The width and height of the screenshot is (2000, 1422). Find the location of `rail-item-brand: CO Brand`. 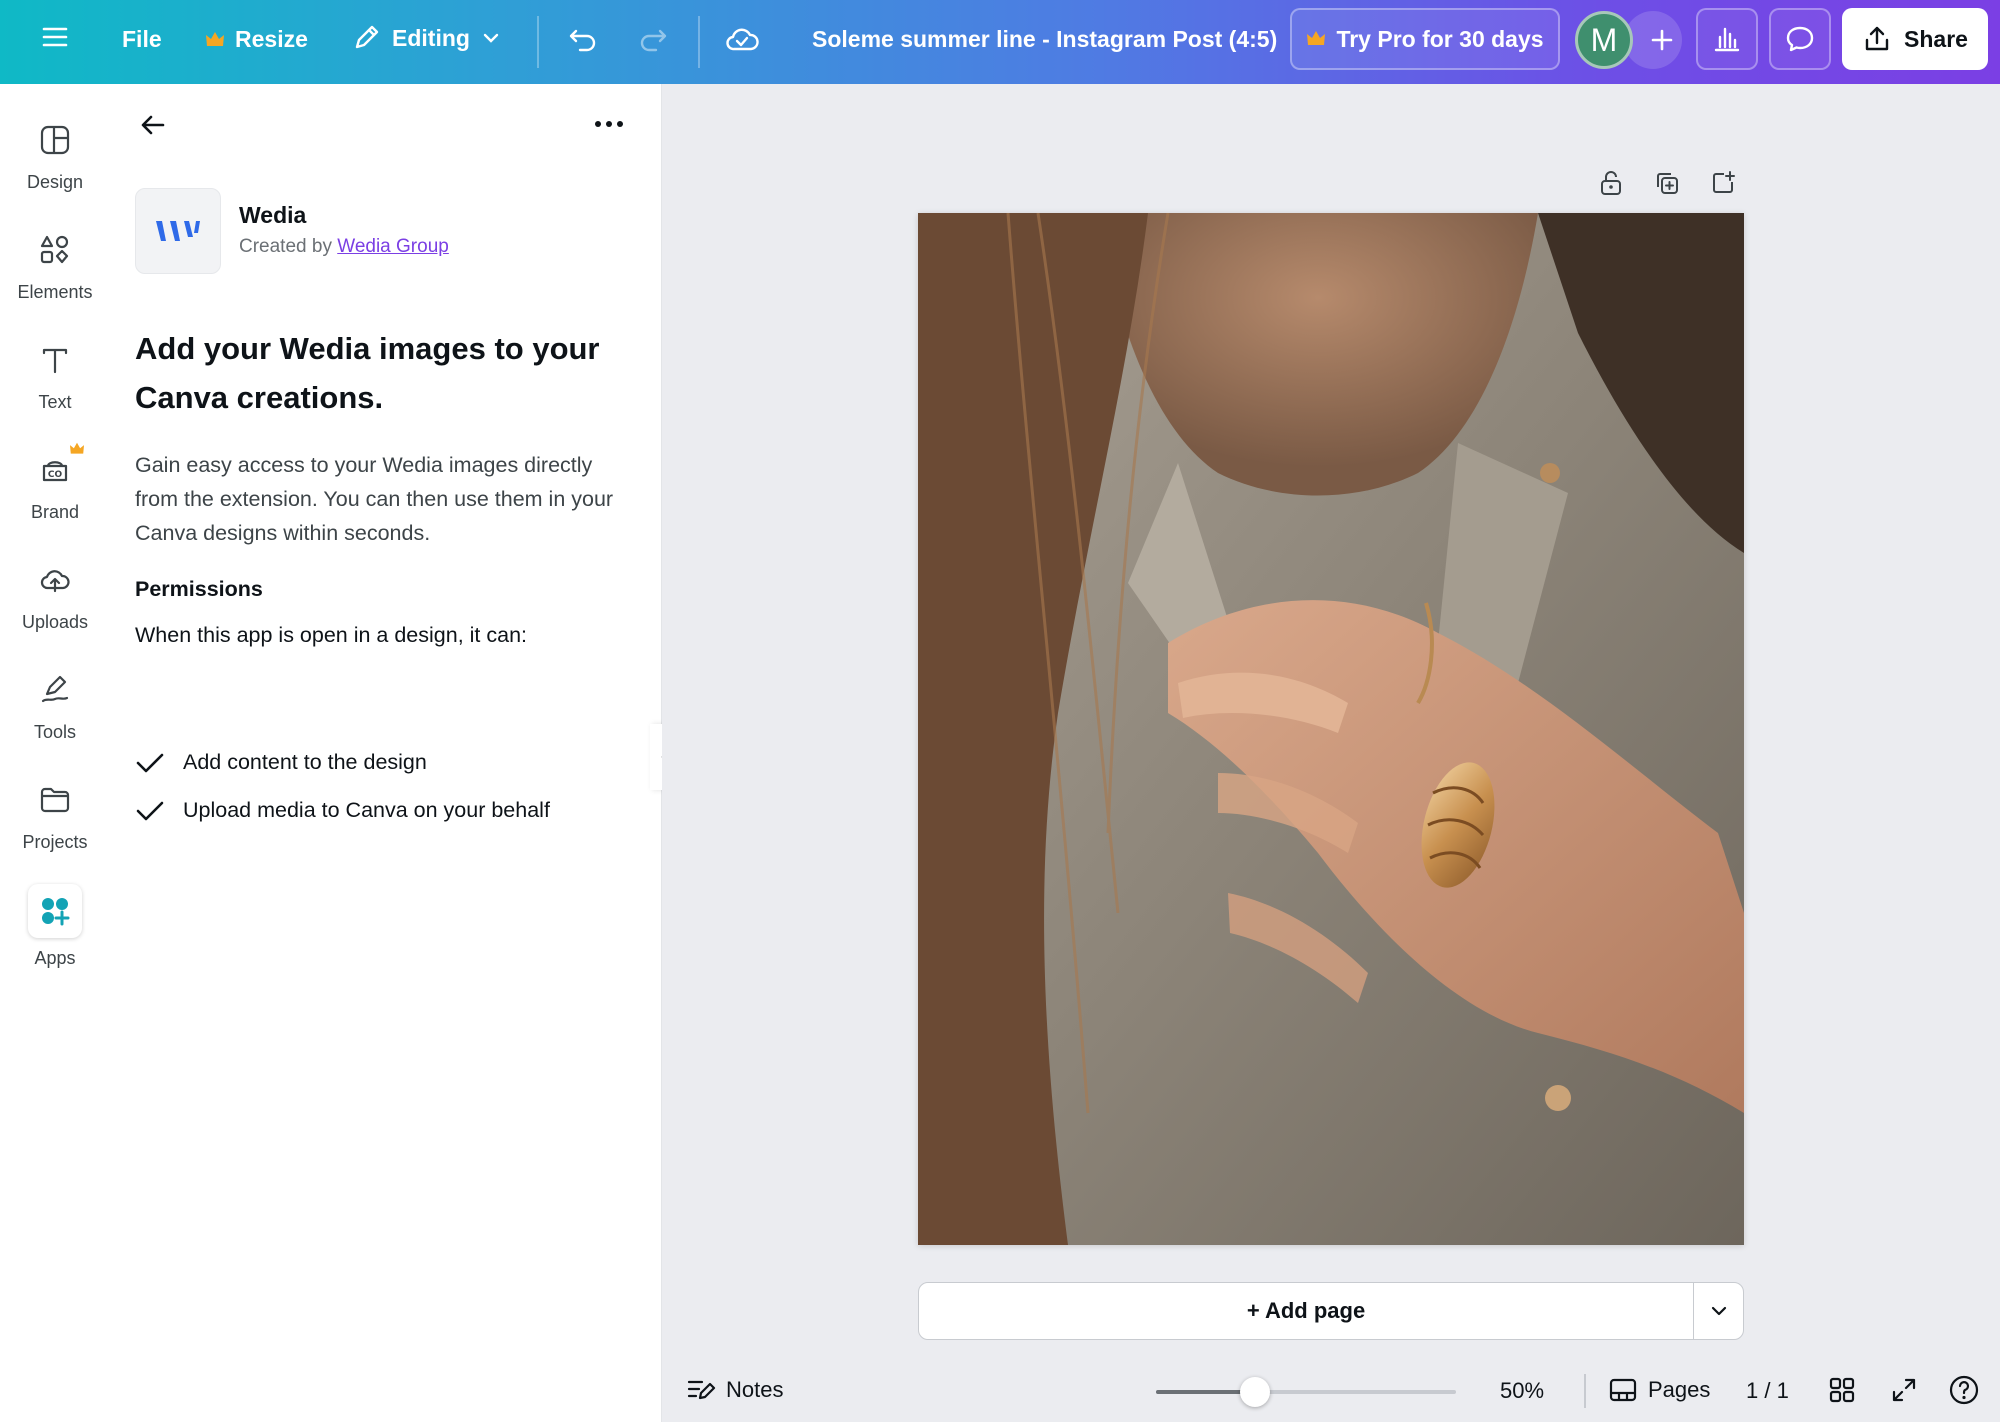

rail-item-brand: CO Brand is located at coordinates (55, 482).